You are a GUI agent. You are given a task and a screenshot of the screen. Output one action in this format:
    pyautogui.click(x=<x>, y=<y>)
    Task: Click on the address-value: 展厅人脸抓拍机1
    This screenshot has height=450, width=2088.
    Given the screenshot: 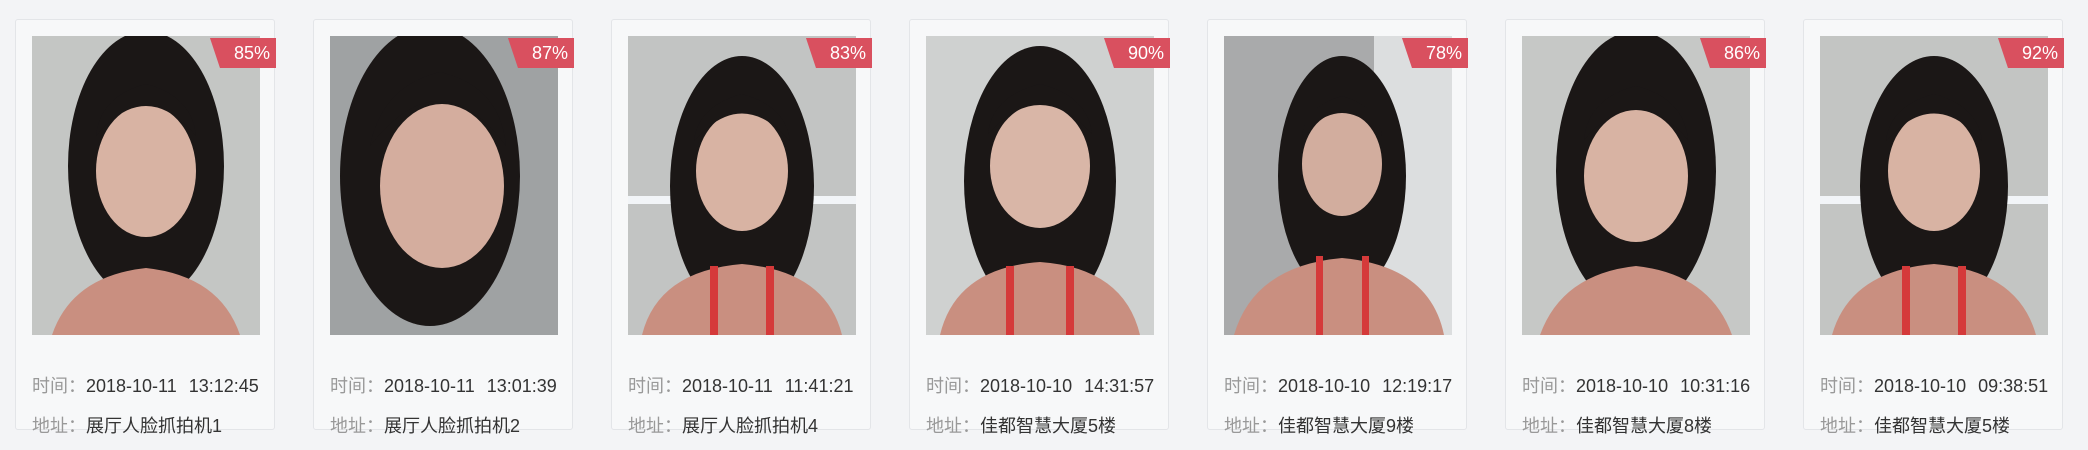 What is the action you would take?
    pyautogui.click(x=154, y=426)
    